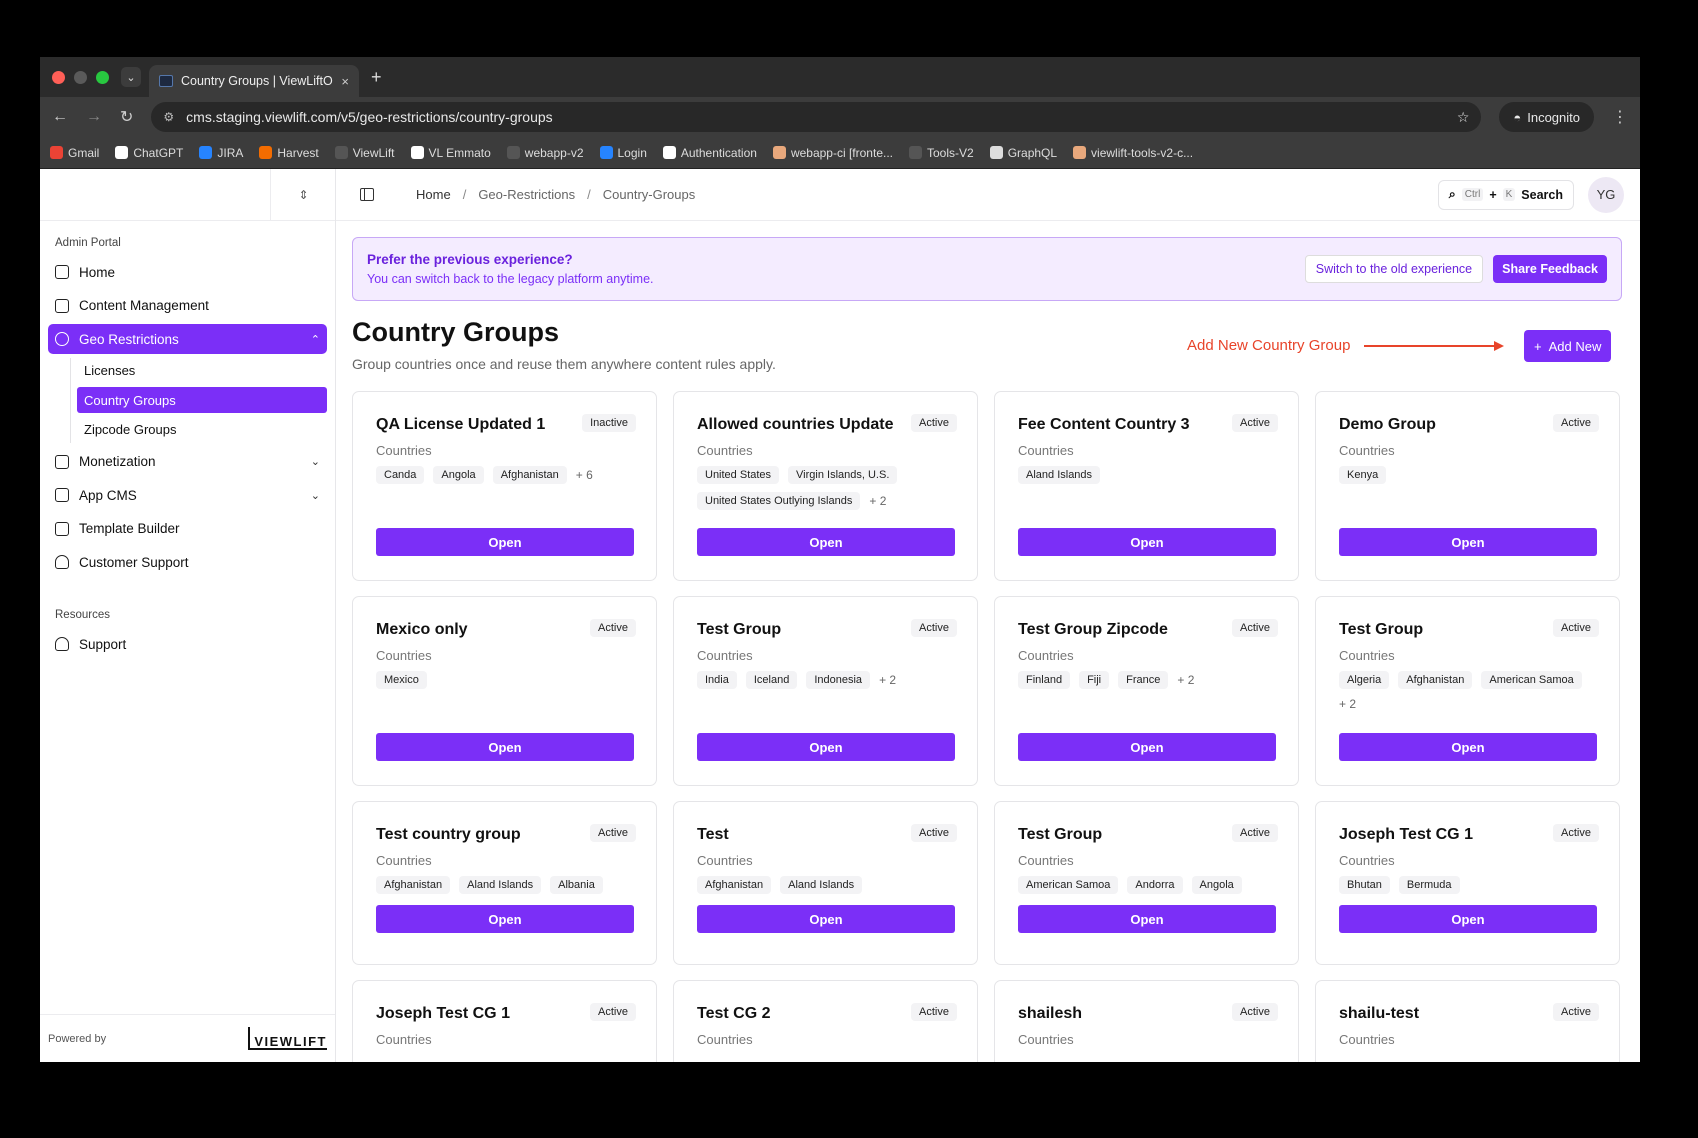 The image size is (1698, 1138). Describe the element at coordinates (1394, 269) in the screenshot. I see `switch-old-experience-button: Switch to the old experience` at that location.